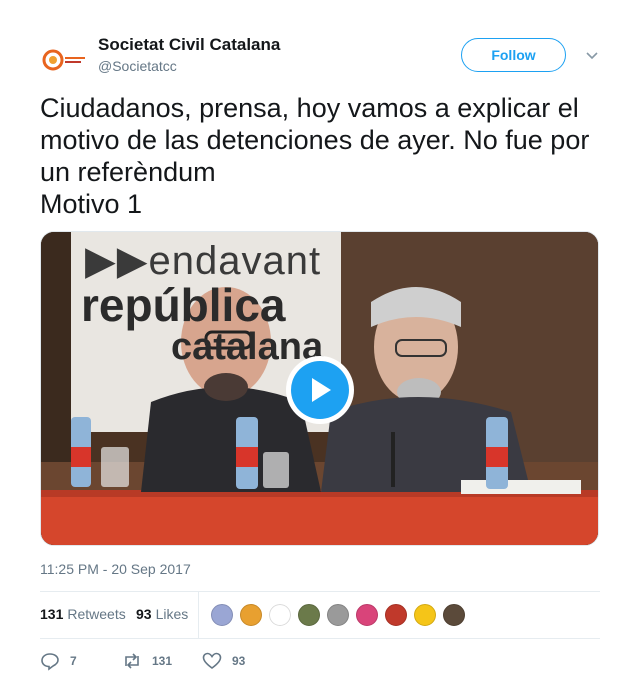  What do you see at coordinates (189, 45) in the screenshot?
I see `author-name: Societat Civil Catalana` at bounding box center [189, 45].